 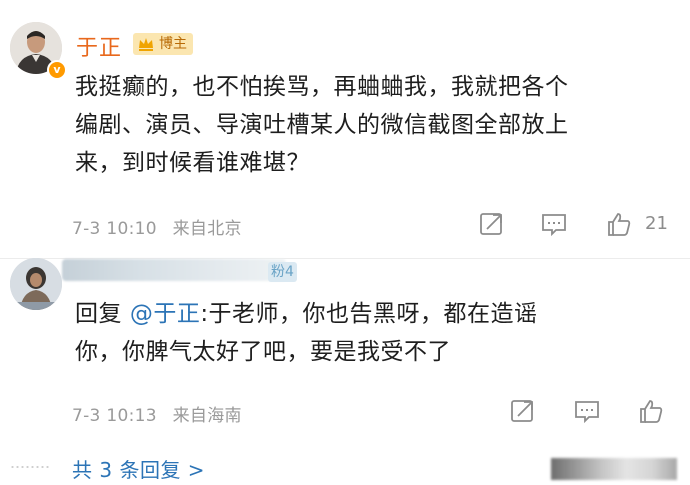 What do you see at coordinates (173, 44) in the screenshot?
I see `blogger-badge-label: 博主` at bounding box center [173, 44].